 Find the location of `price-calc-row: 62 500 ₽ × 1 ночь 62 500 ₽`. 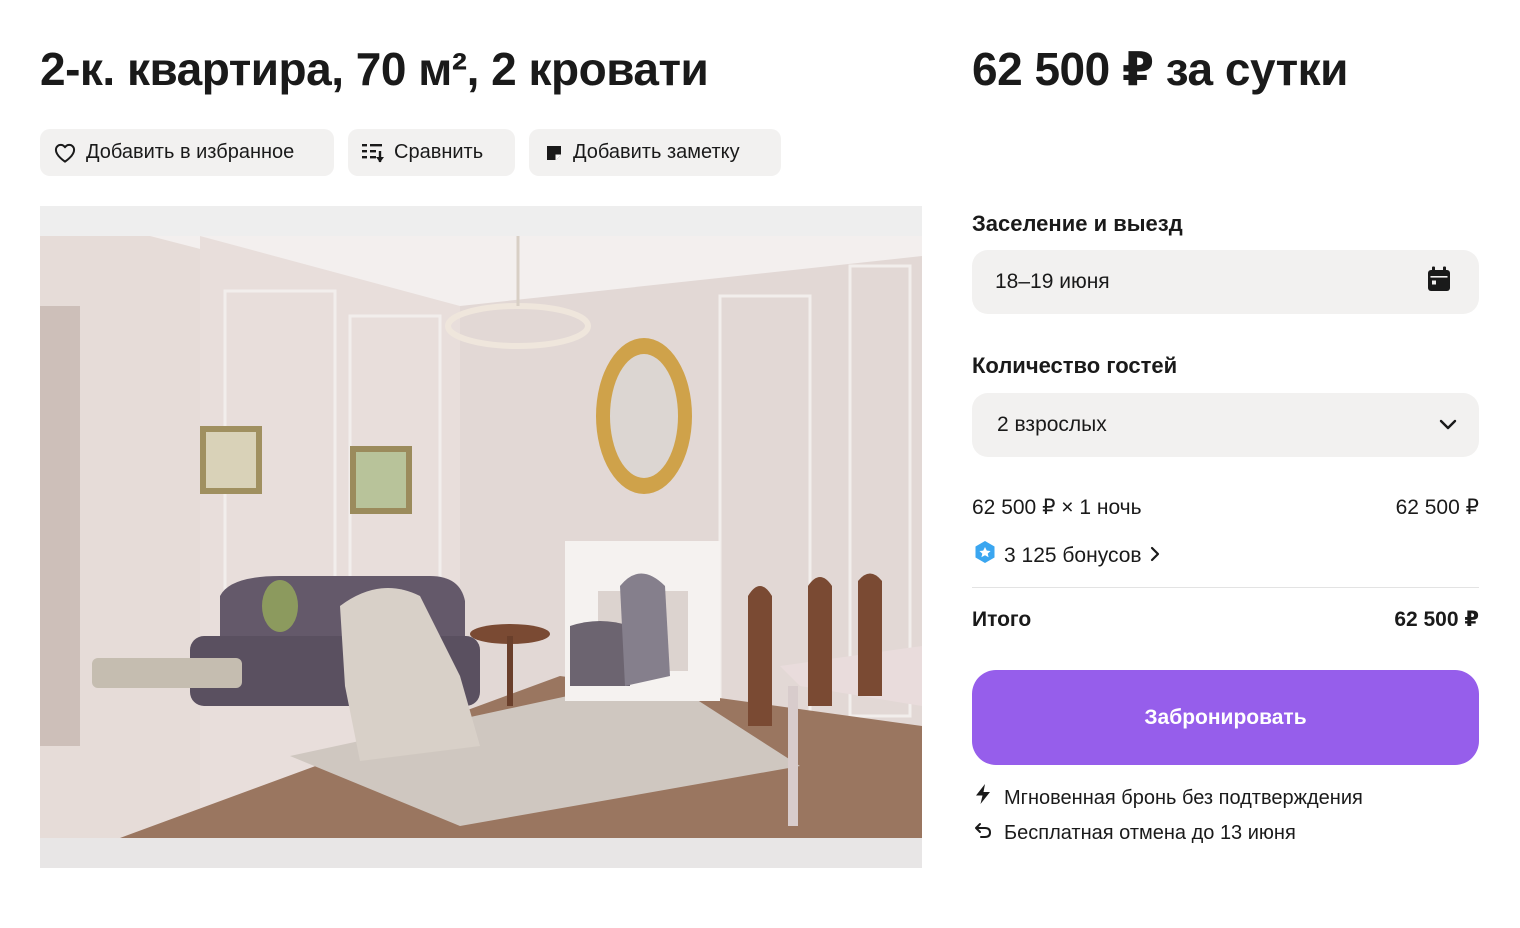

price-calc-row: 62 500 ₽ × 1 ночь 62 500 ₽ is located at coordinates (1225, 508).